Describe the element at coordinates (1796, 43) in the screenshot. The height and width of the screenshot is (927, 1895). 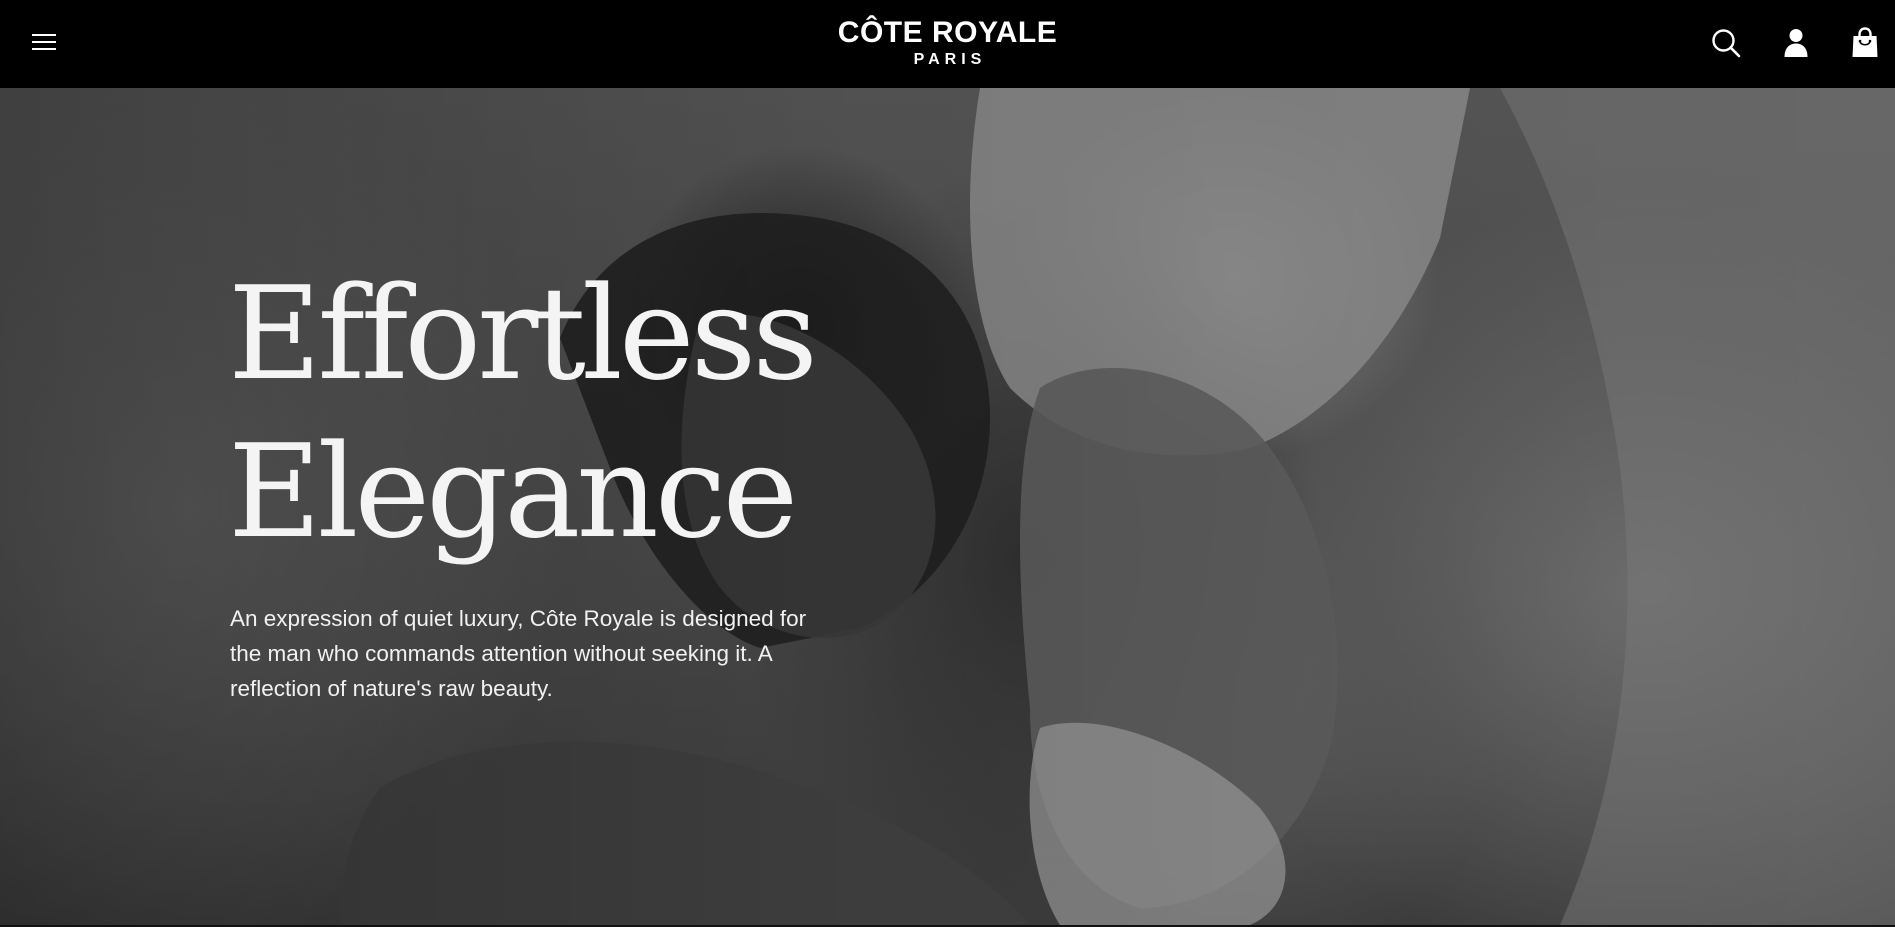
I see `user-icon` at that location.